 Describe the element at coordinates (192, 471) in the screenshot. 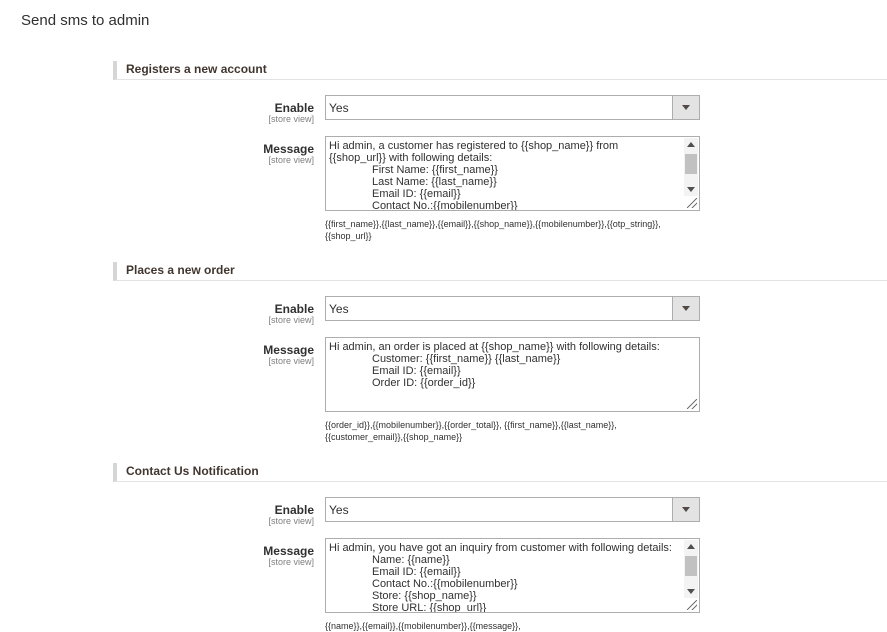

I see `section-title: Contact Us Notification` at that location.